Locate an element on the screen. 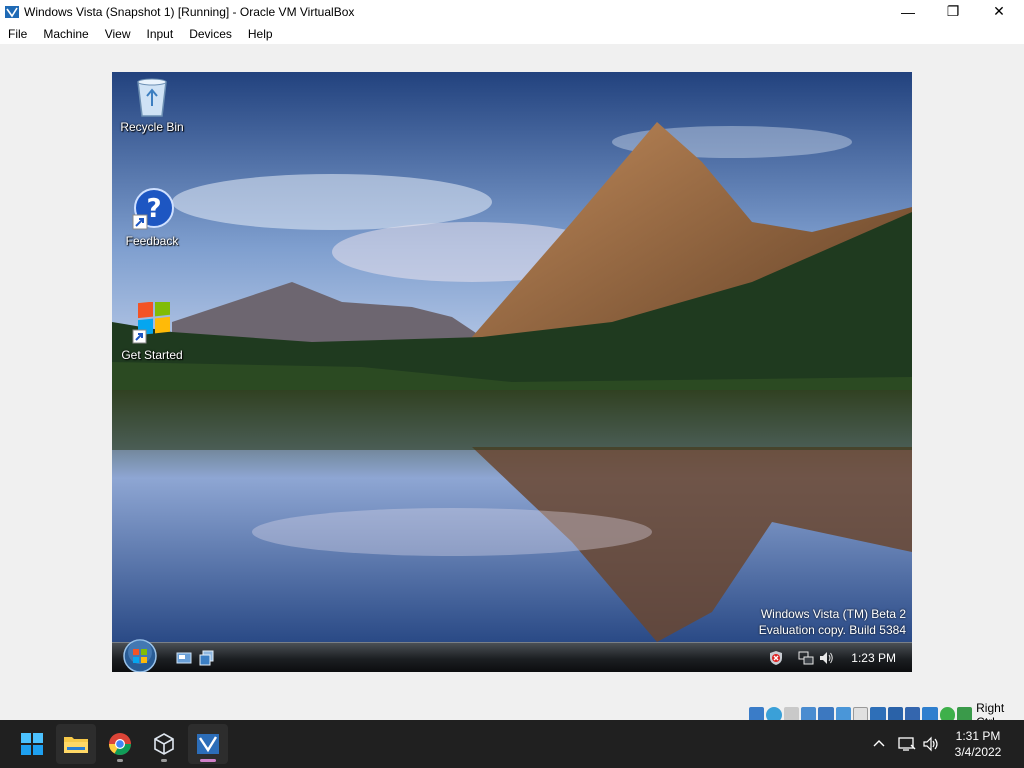 This screenshot has height=768, width=1024. security-alert-icon is located at coordinates (776, 658).